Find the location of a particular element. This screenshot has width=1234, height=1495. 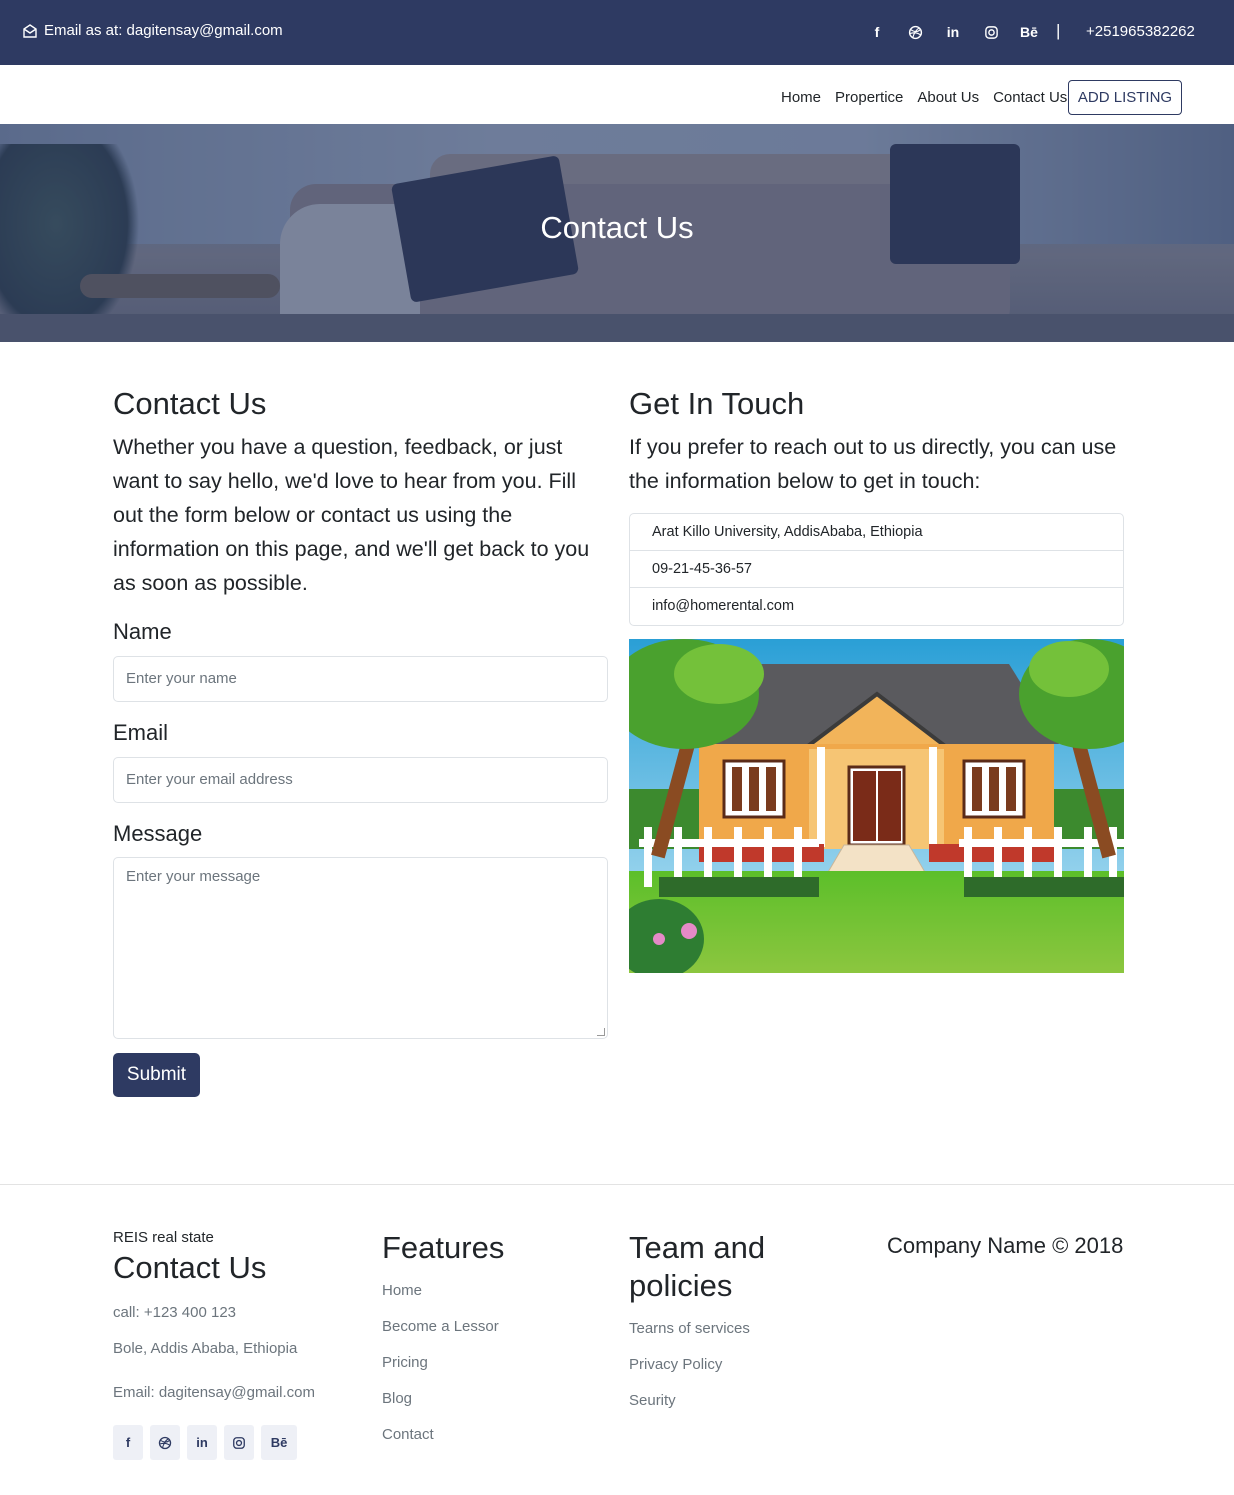

info-phone: 09-21-45-36-57 is located at coordinates (876, 569).